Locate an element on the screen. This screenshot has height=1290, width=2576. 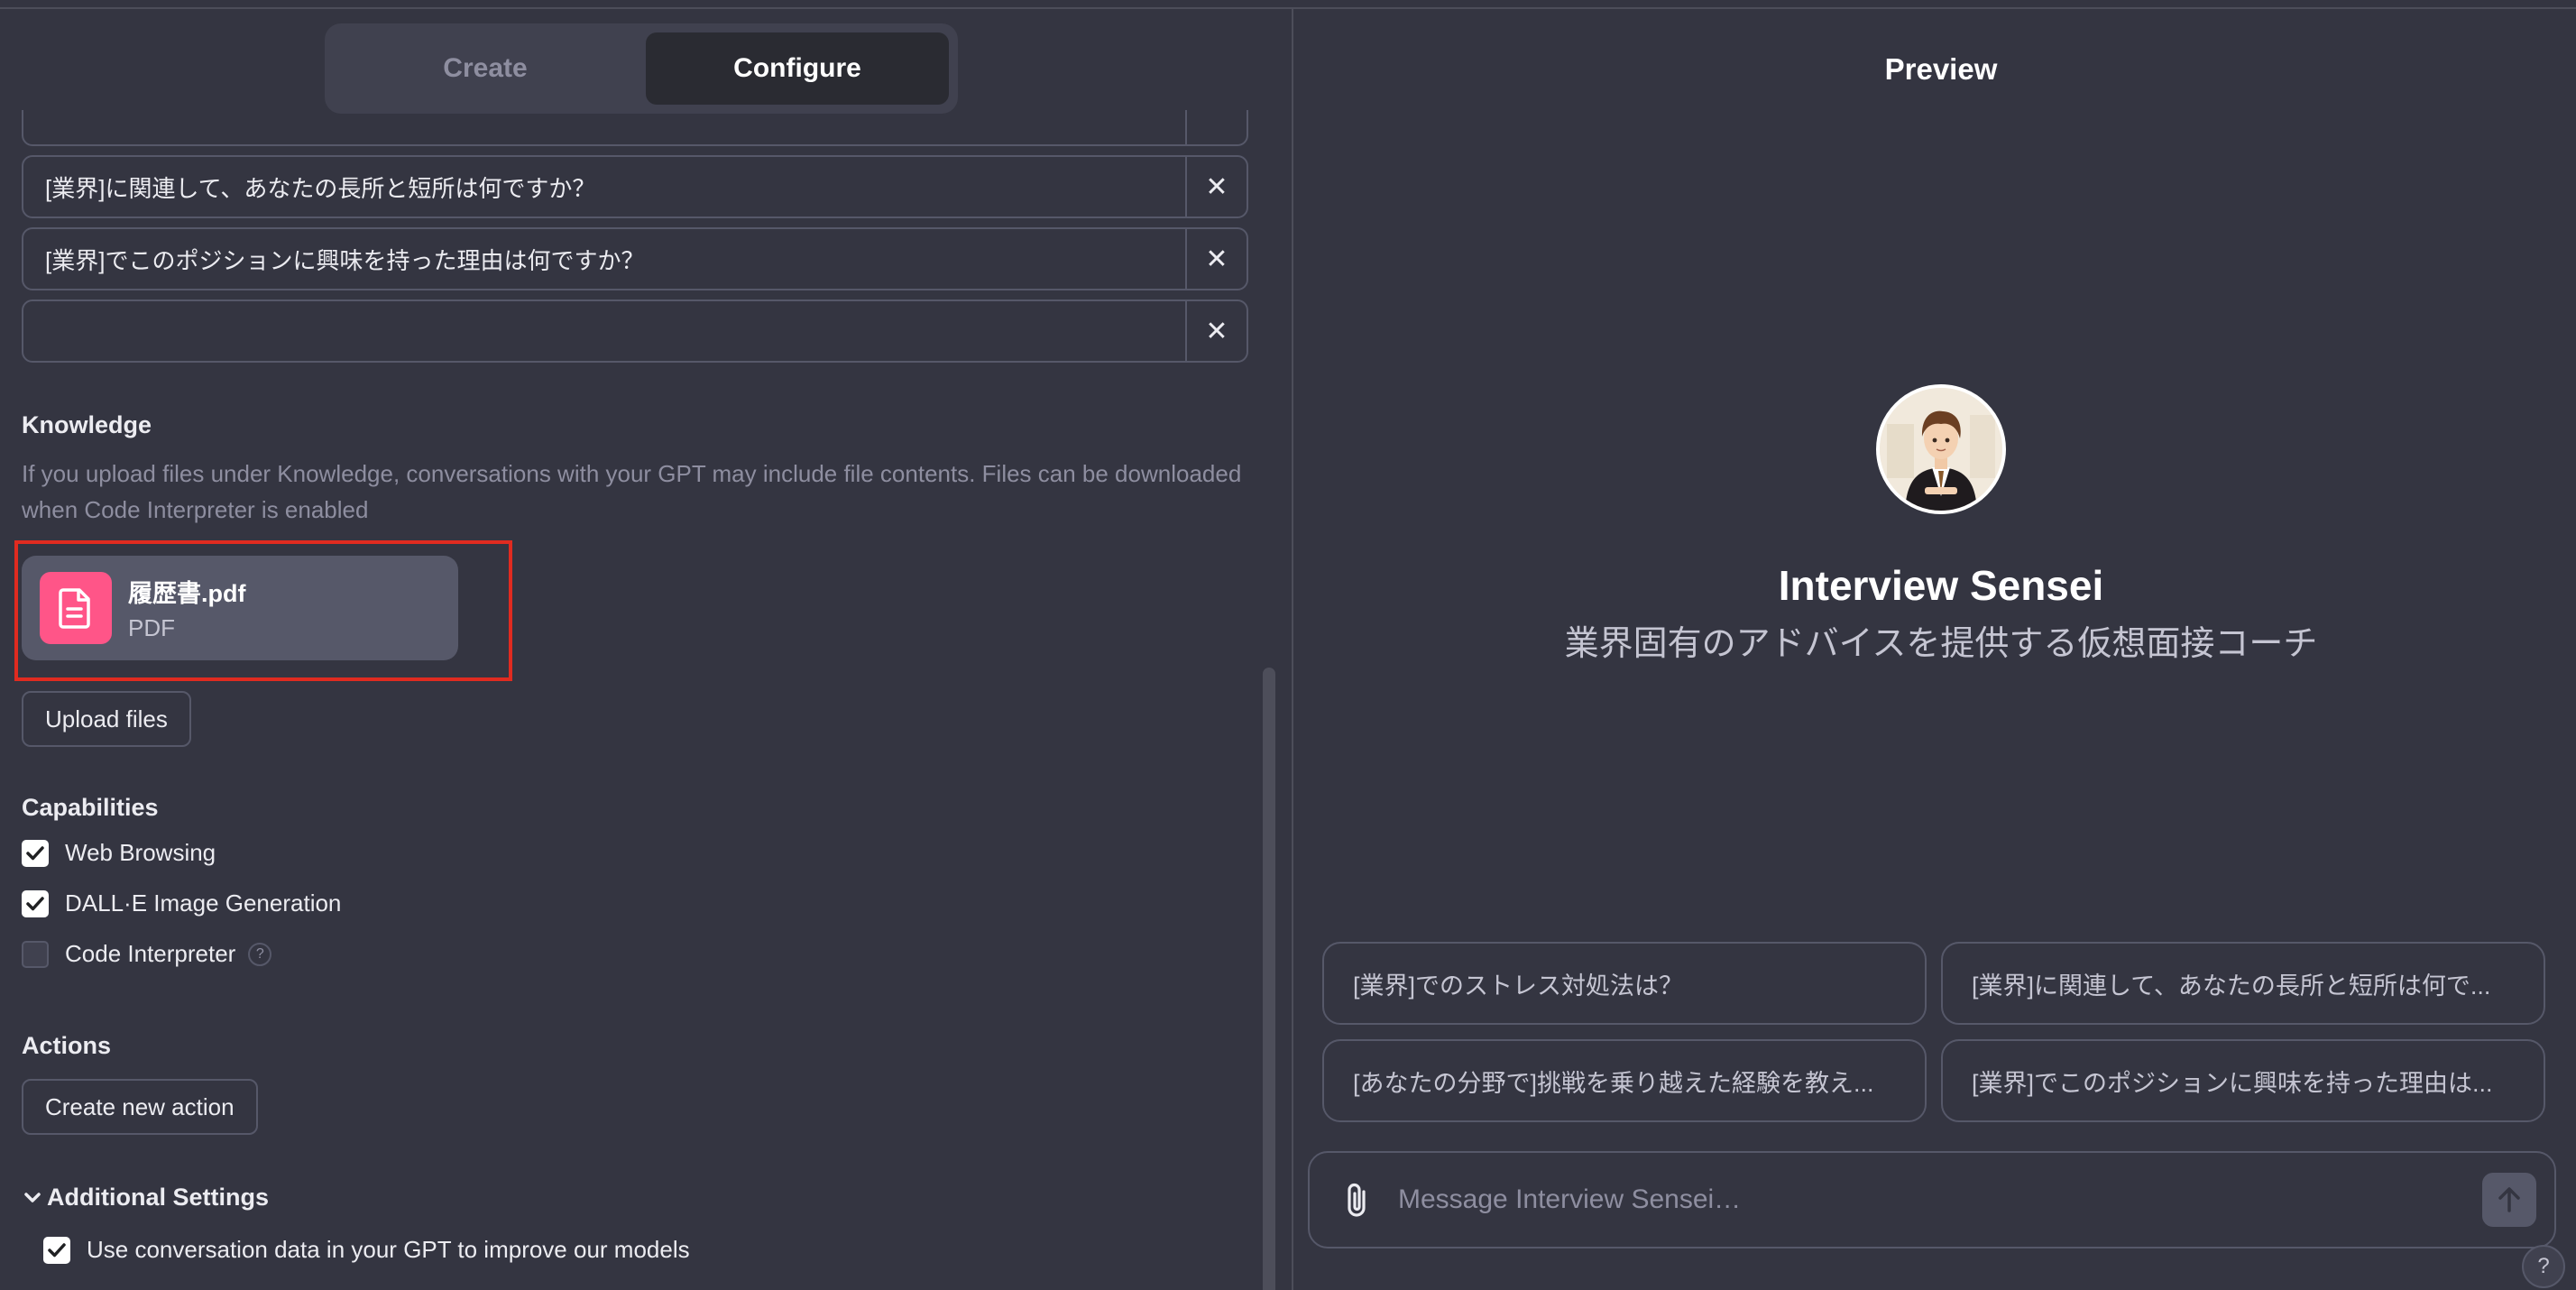
capability-label: DALL·E Image Generation is located at coordinates (203, 903).